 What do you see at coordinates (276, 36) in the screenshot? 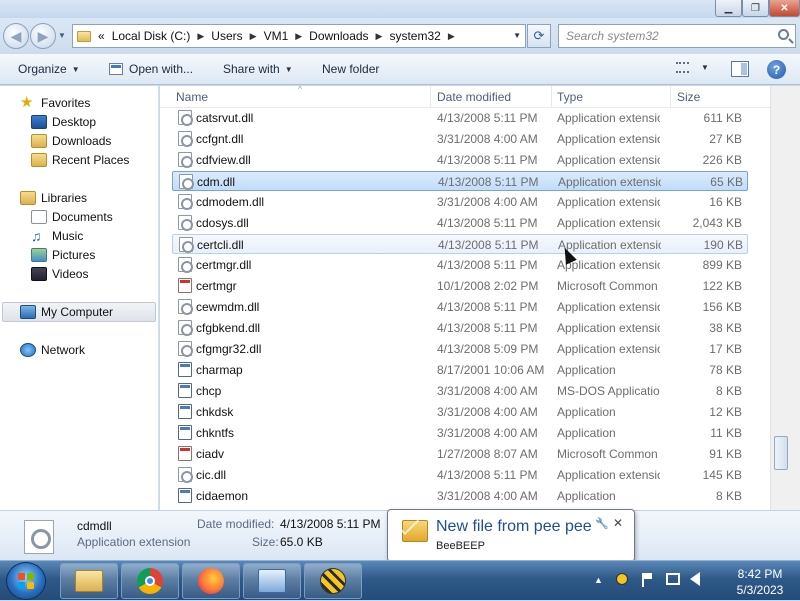
I see `breadcrumb-vm1: VM1` at bounding box center [276, 36].